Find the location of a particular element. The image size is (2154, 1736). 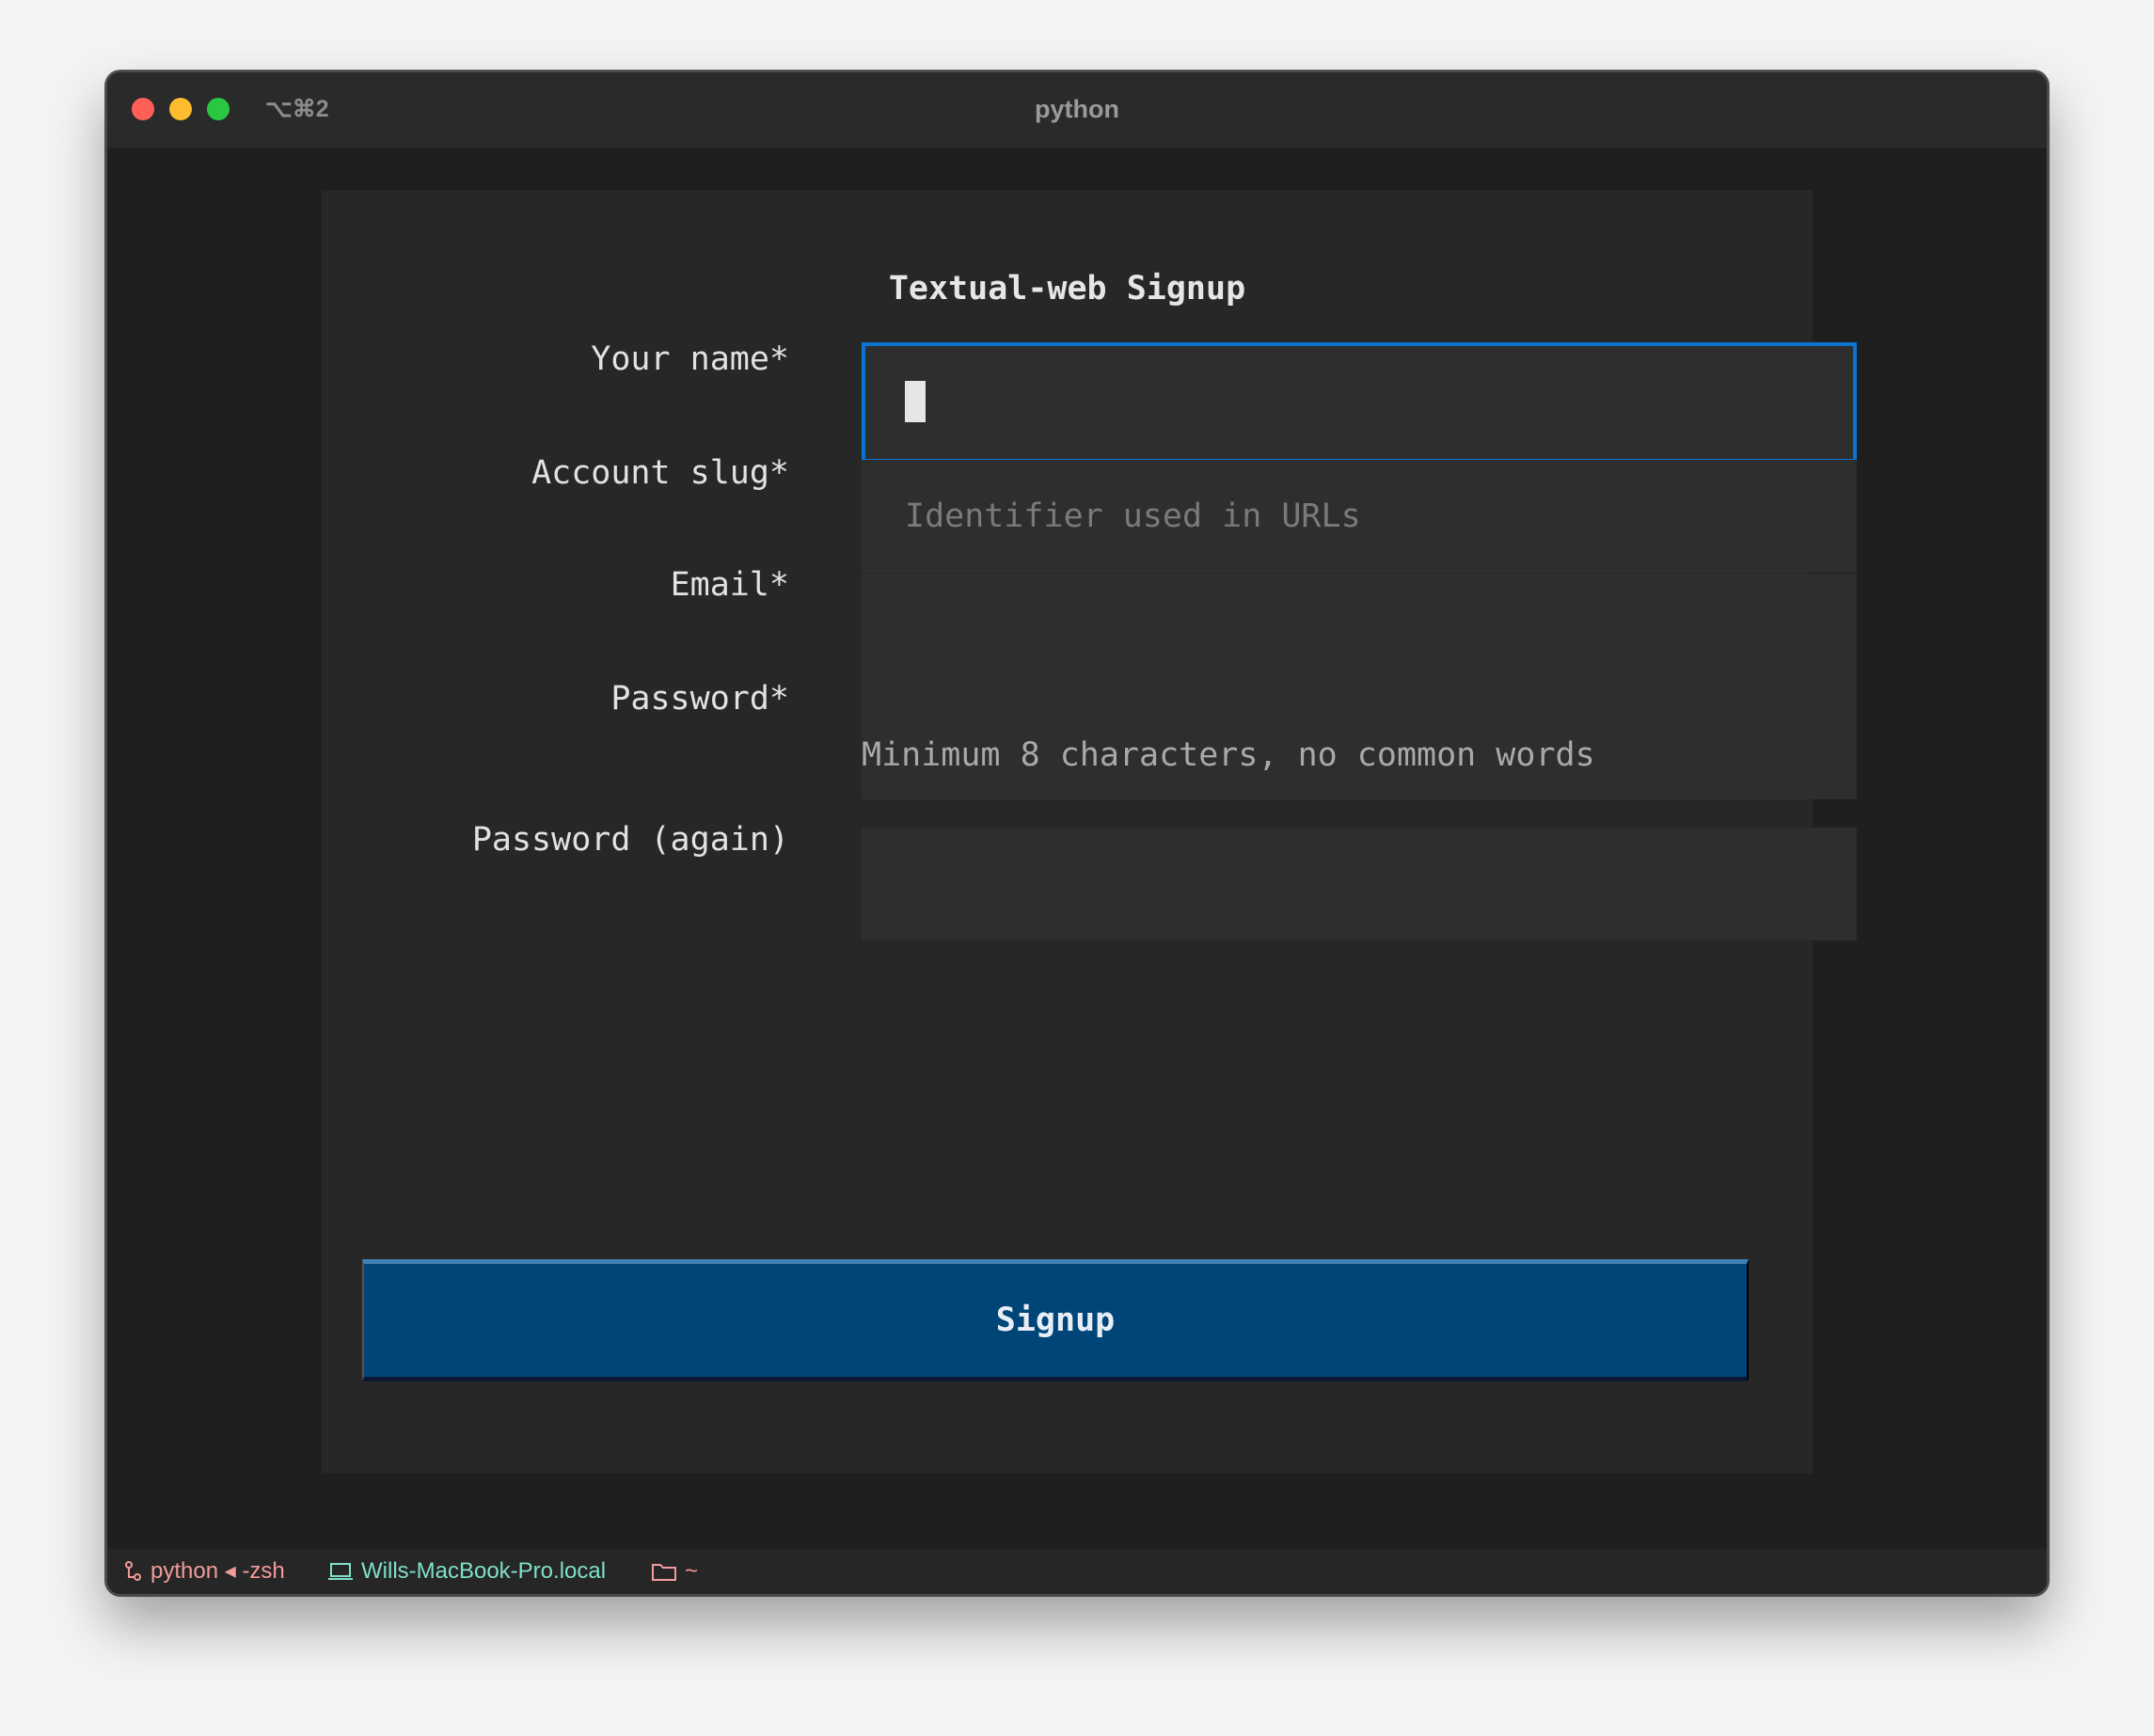

status-process: python ◂ -zsh is located at coordinates (204, 1572).